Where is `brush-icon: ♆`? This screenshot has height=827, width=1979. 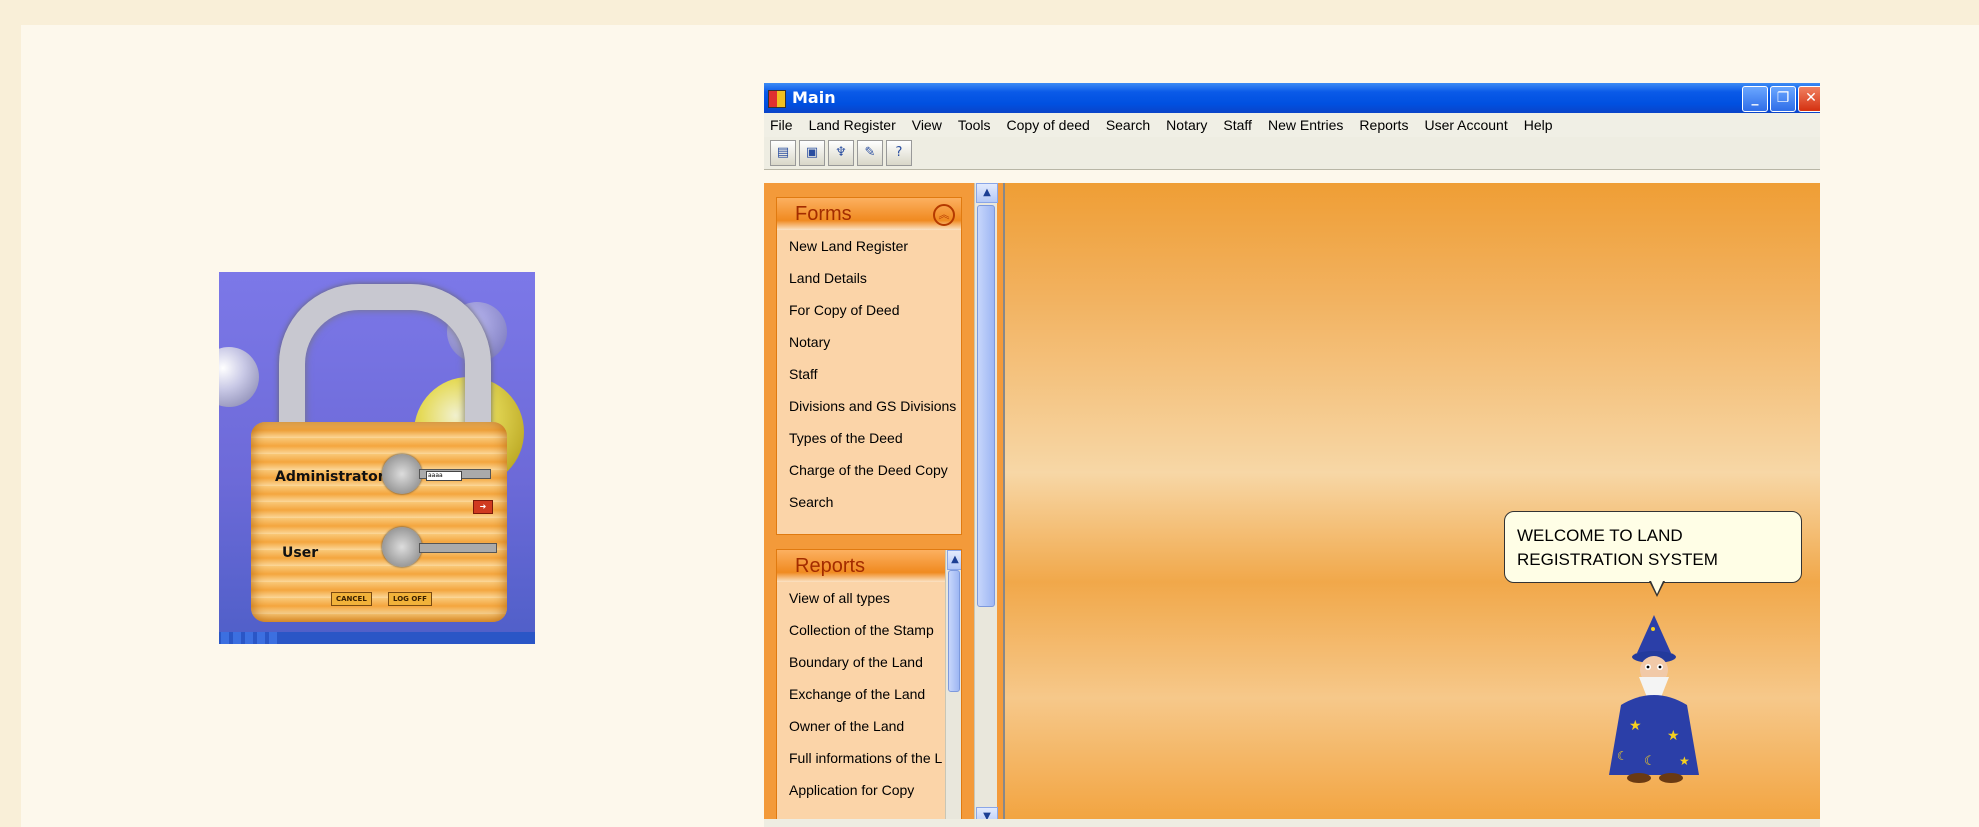
brush-icon: ♆ is located at coordinates (841, 153).